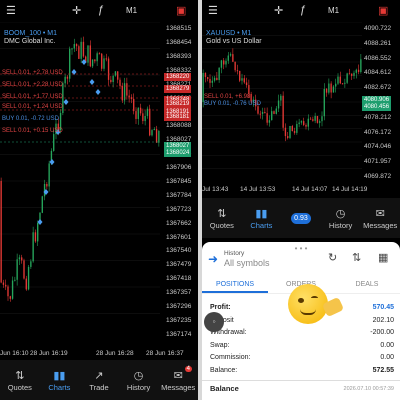 The width and height of the screenshot is (400, 400). Describe the element at coordinates (222, 213) in the screenshot. I see `quotes-icon: ⇅` at that location.